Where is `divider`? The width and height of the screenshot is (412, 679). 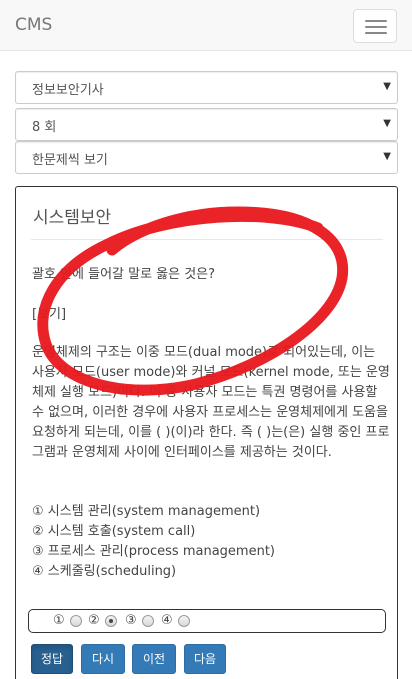 divider is located at coordinates (207, 239).